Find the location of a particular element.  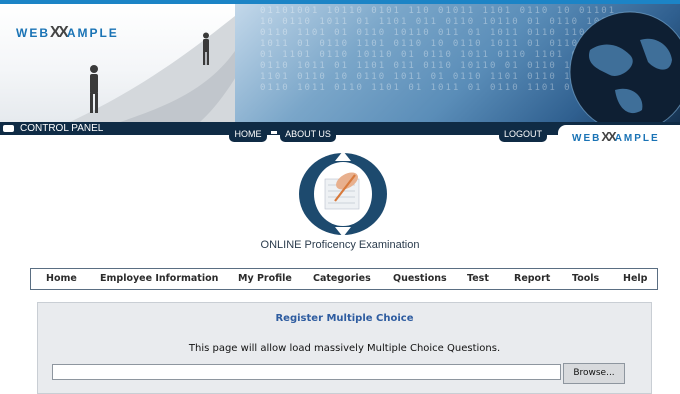

menu-item-my-profile: My Profile is located at coordinates (265, 279).